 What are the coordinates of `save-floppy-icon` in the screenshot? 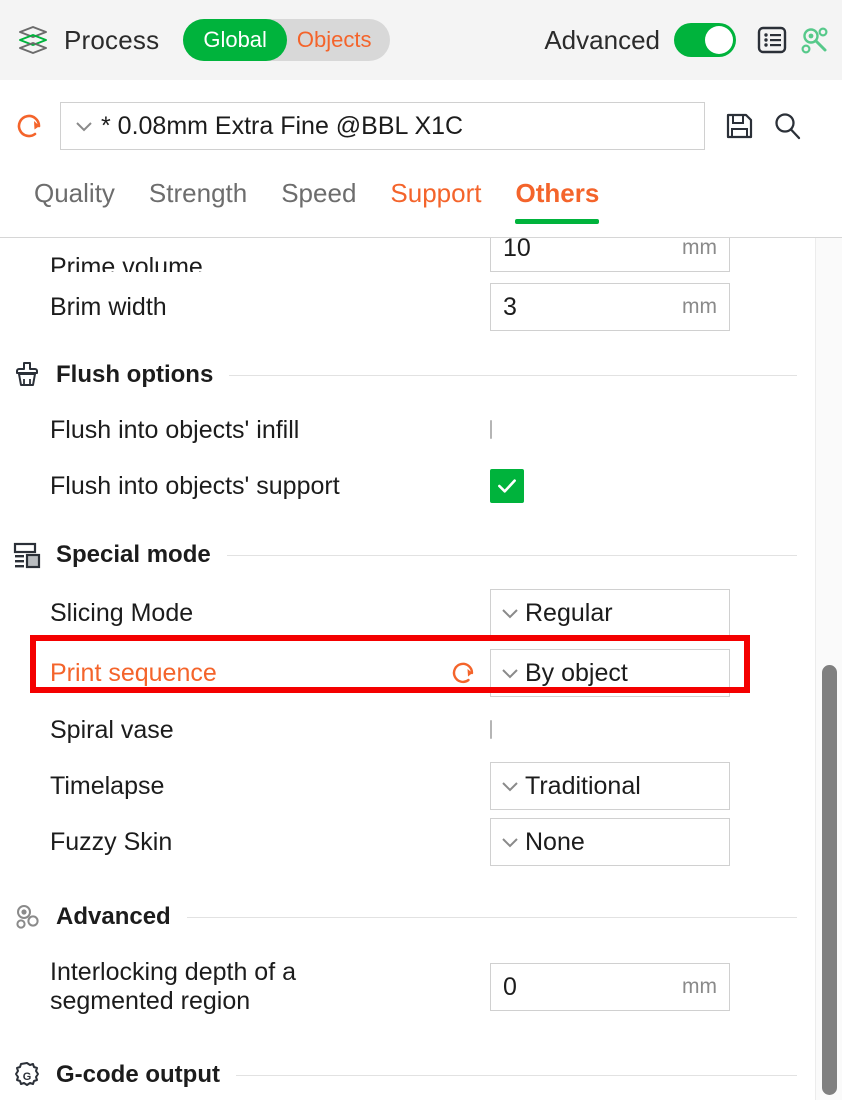 It's located at (739, 126).